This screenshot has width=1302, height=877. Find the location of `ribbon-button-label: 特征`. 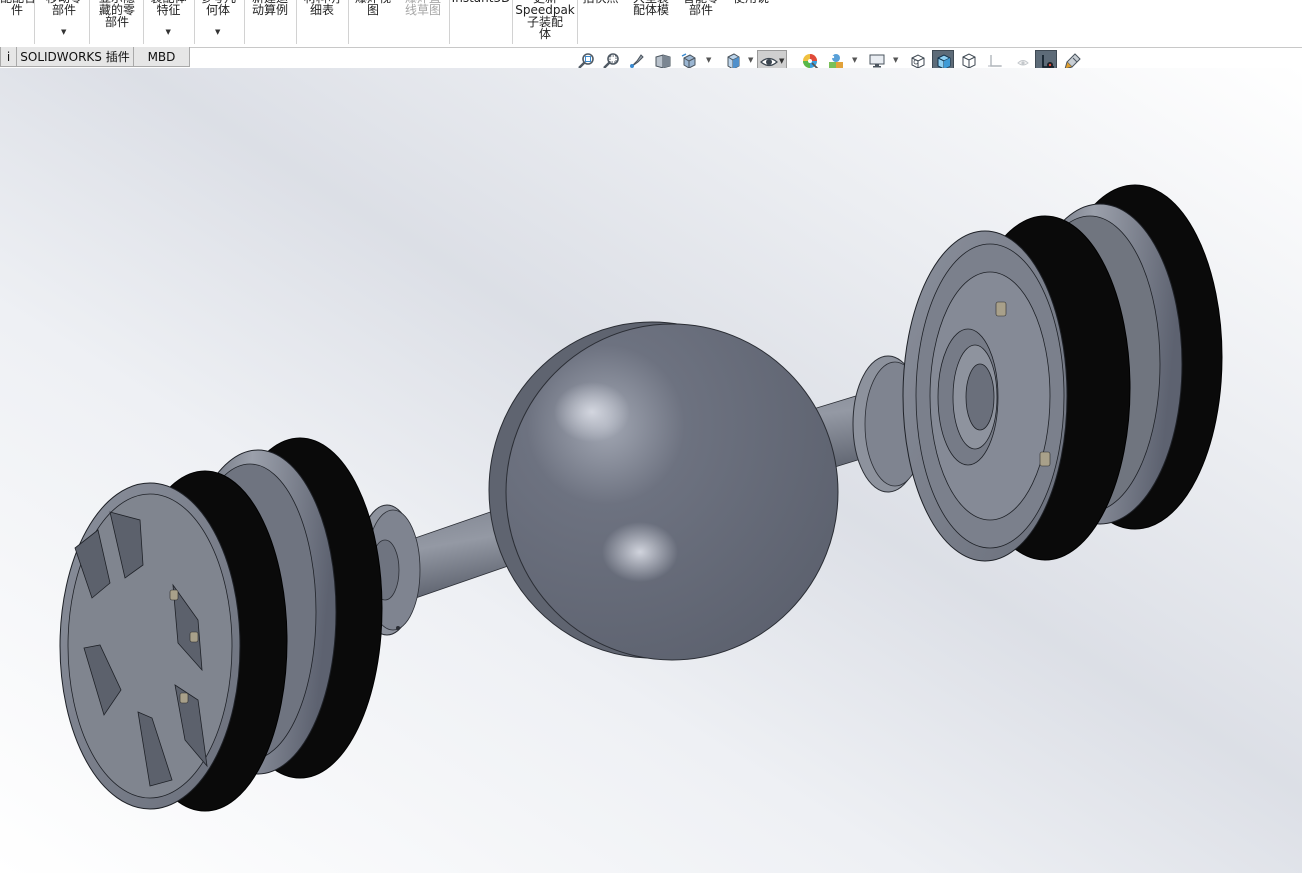

ribbon-button-label: 特征 is located at coordinates (168, 10).